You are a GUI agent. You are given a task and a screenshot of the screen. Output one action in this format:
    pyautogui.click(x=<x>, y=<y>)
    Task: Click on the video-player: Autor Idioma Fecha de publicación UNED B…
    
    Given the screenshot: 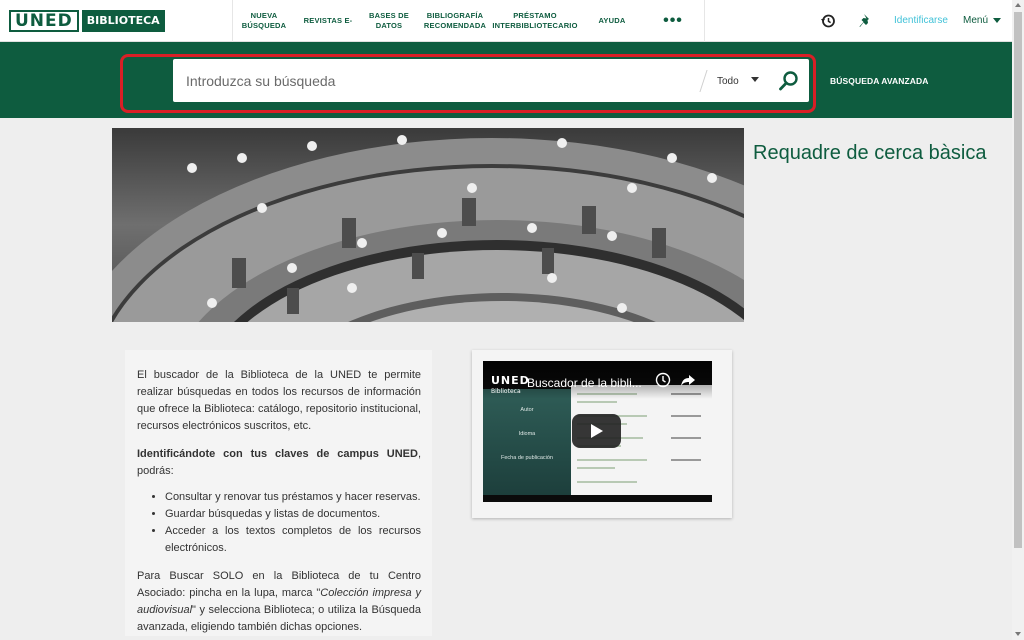 What is the action you would take?
    pyautogui.click(x=597, y=431)
    